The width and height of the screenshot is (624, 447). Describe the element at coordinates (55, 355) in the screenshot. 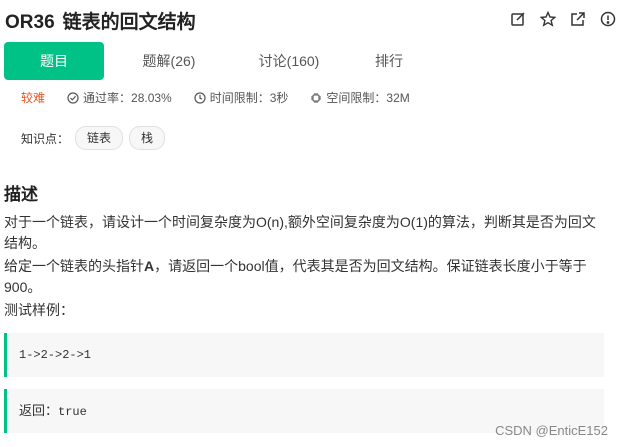

I see `example-input: 1->2->2->1` at that location.